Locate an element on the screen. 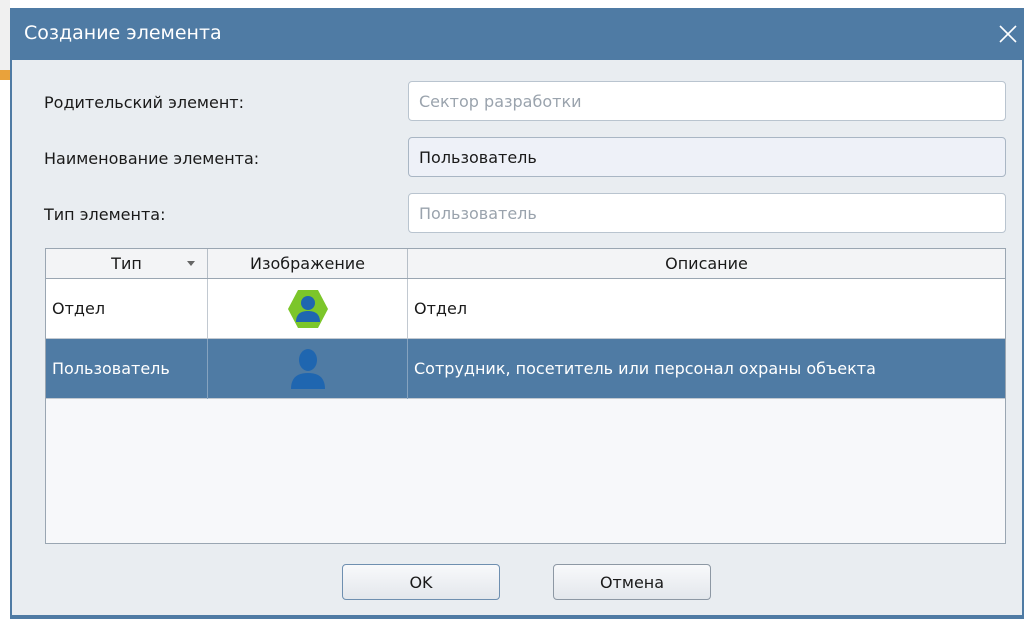  row-type-cell: Пользователь is located at coordinates (127, 369).